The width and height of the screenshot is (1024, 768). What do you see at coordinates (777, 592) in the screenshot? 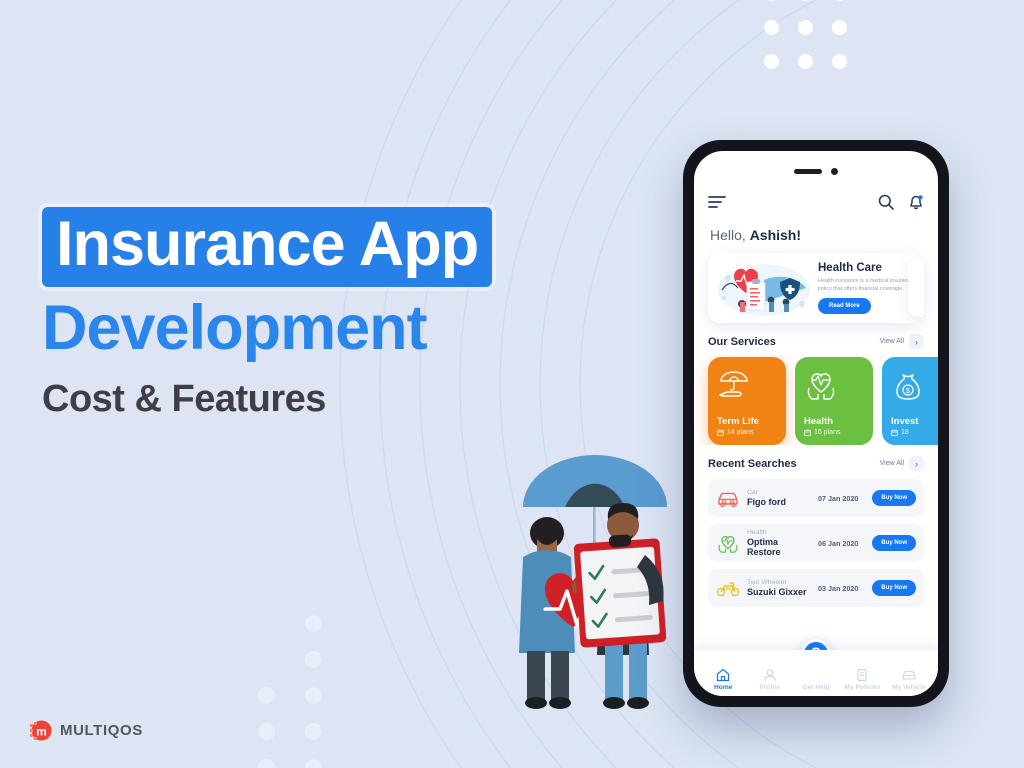
I see `recent-search-name: Suzuki Gixxer` at bounding box center [777, 592].